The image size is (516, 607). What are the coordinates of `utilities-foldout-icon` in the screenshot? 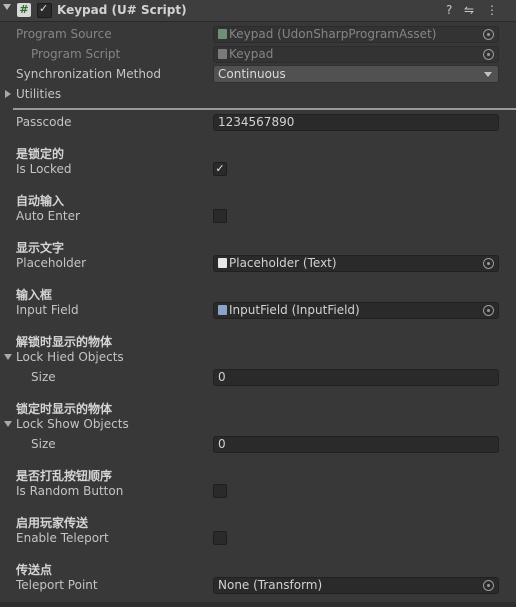 It's located at (8, 94).